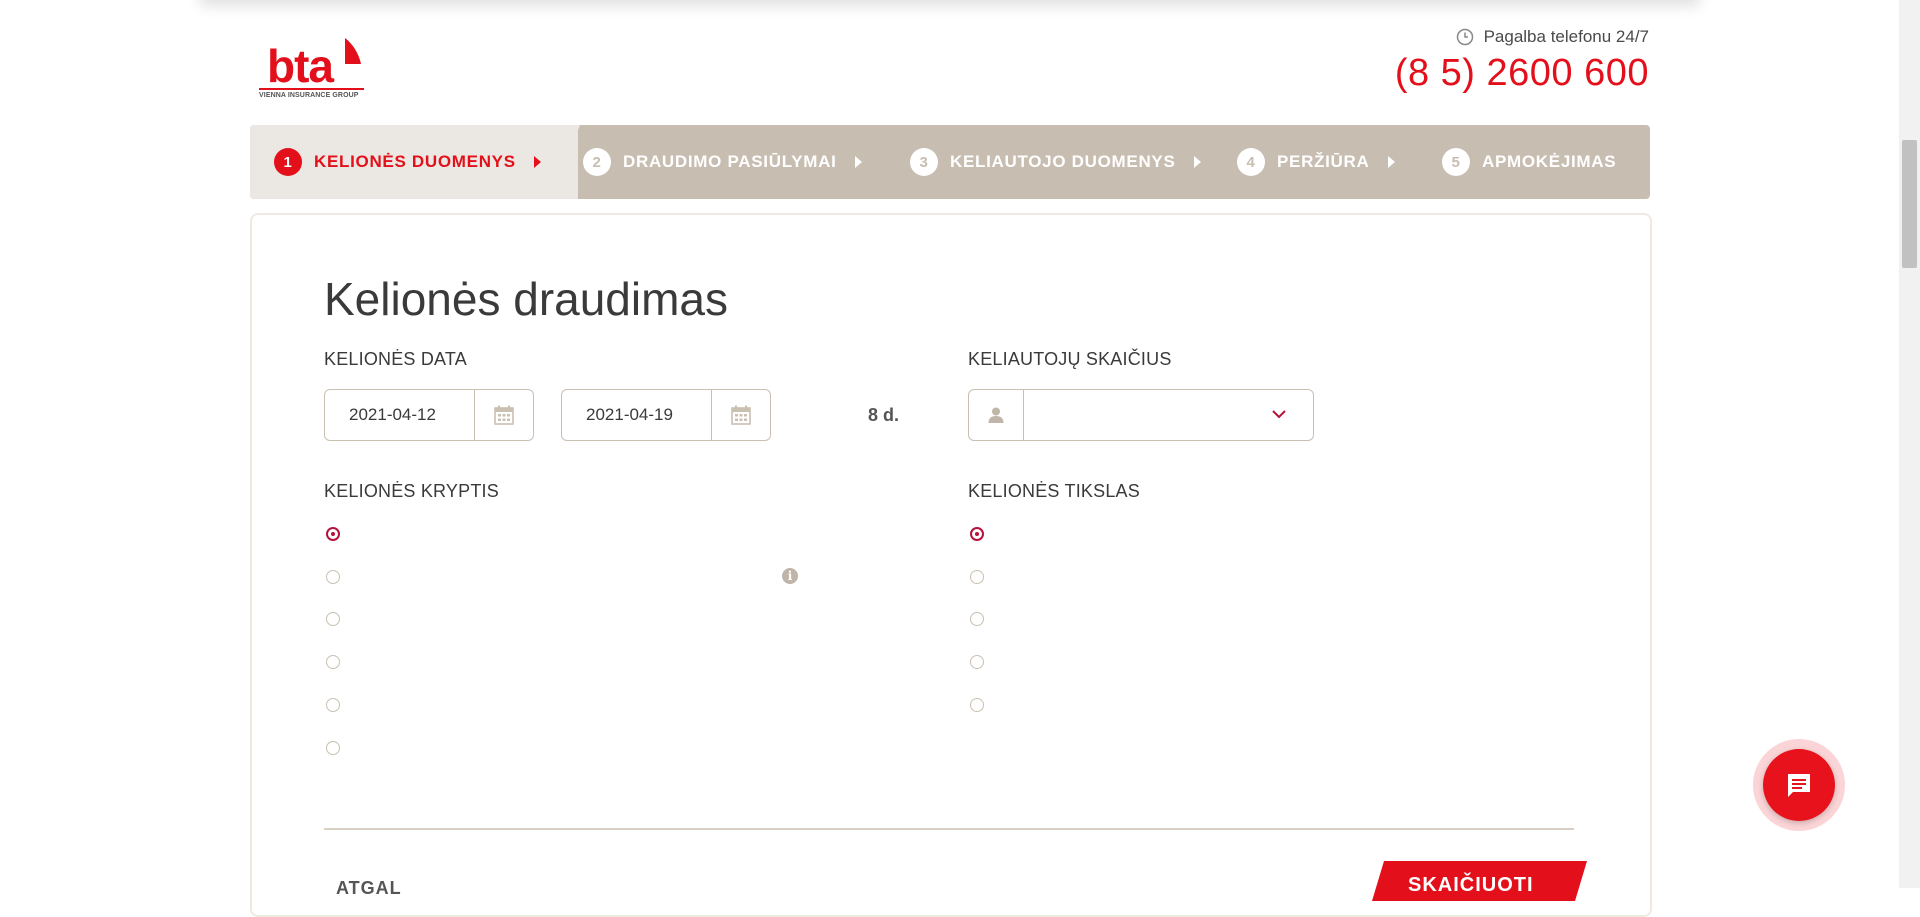 This screenshot has width=1920, height=917. Describe the element at coordinates (1251, 162) in the screenshot. I see `step-number: 4` at that location.